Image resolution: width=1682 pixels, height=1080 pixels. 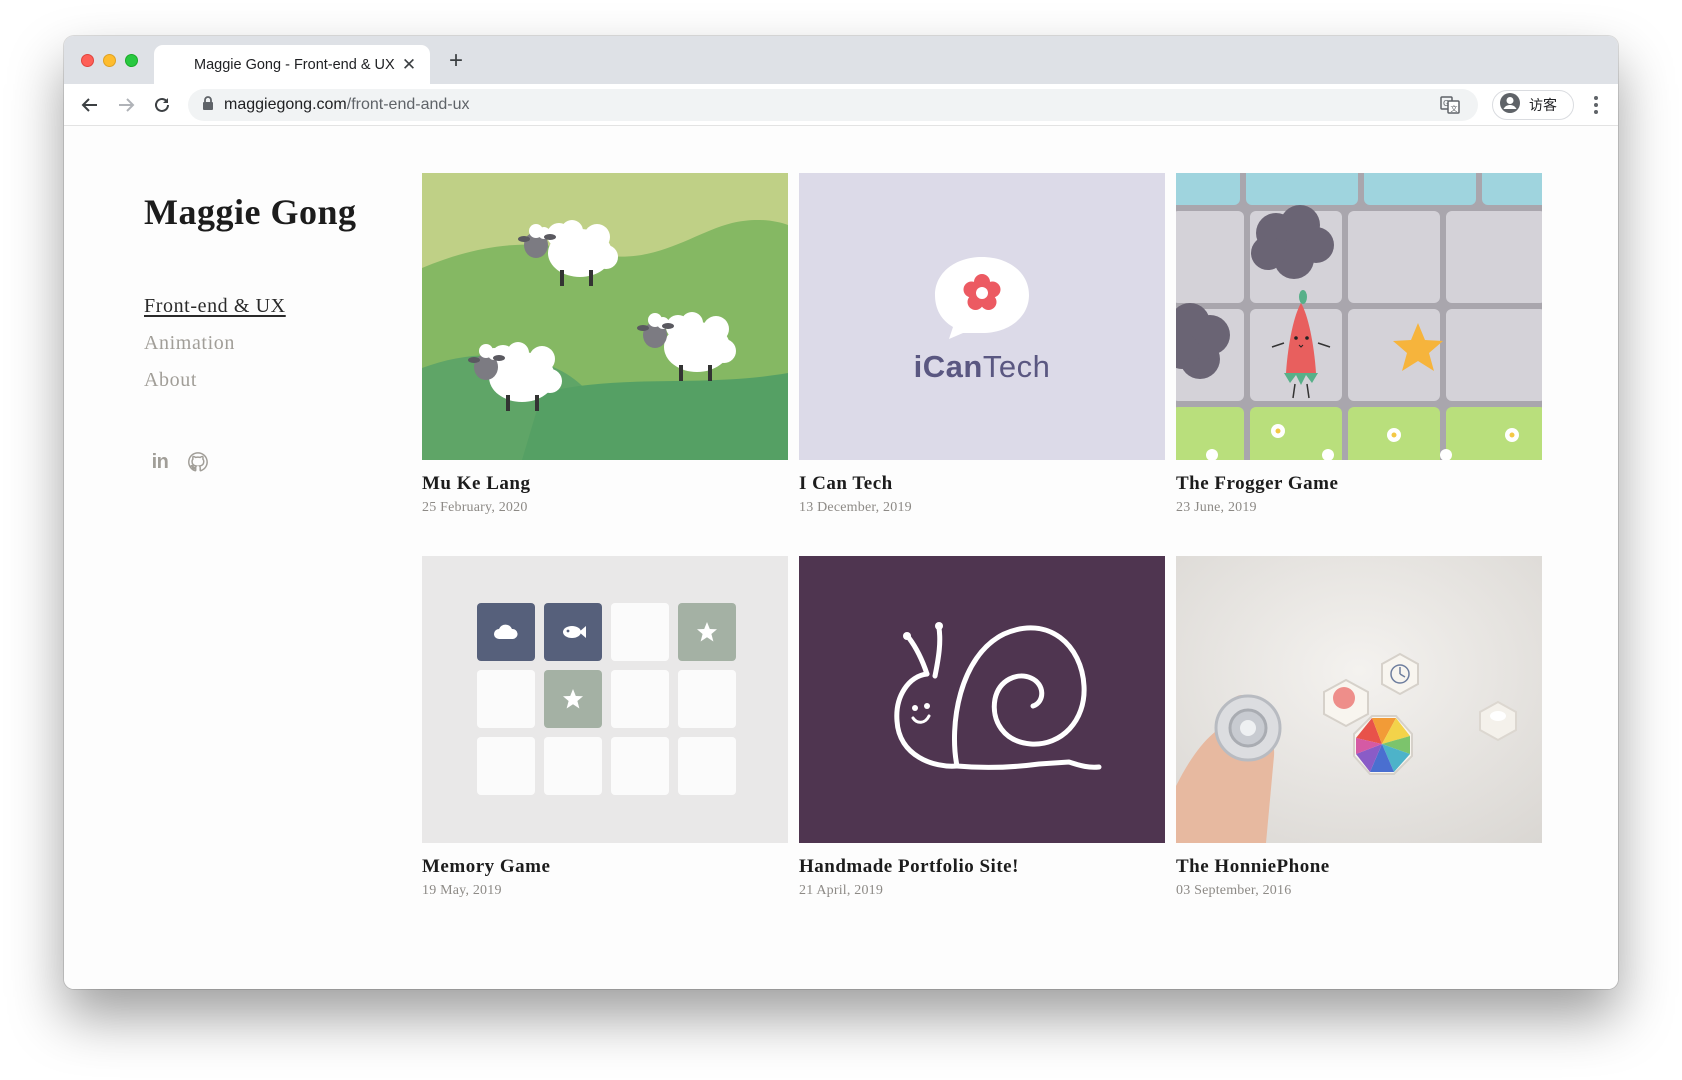 I want to click on memory-board, so click(x=606, y=699).